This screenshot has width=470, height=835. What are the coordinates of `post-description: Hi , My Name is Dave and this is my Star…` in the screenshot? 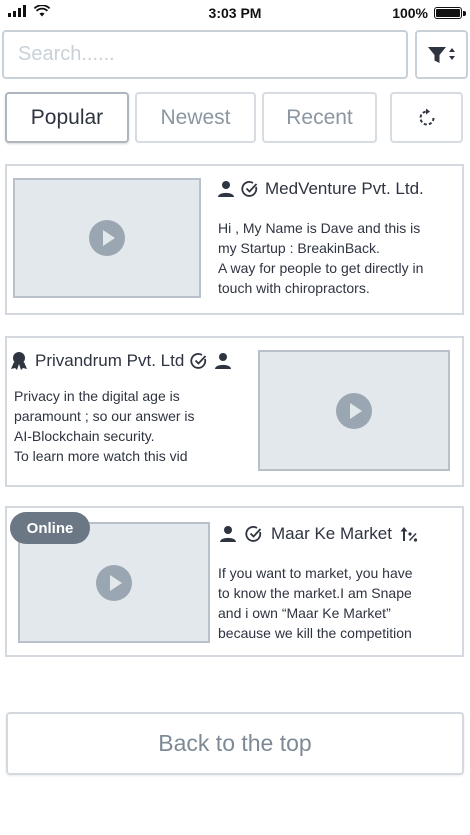 It's located at (321, 258).